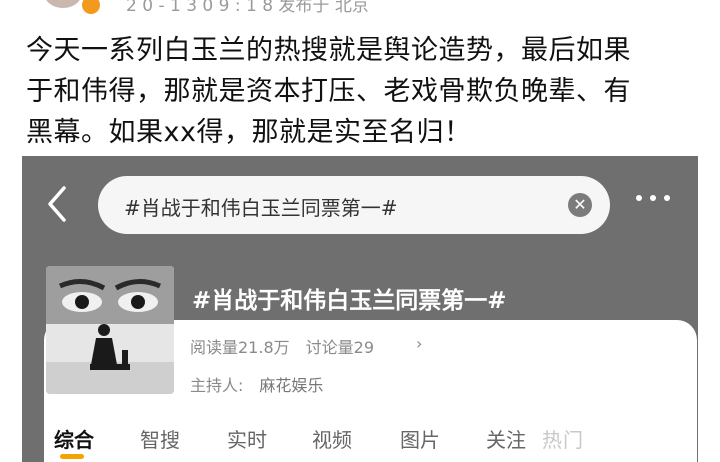  What do you see at coordinates (256, 384) in the screenshot?
I see `topic-host: 主持人: 麻花娱乐` at bounding box center [256, 384].